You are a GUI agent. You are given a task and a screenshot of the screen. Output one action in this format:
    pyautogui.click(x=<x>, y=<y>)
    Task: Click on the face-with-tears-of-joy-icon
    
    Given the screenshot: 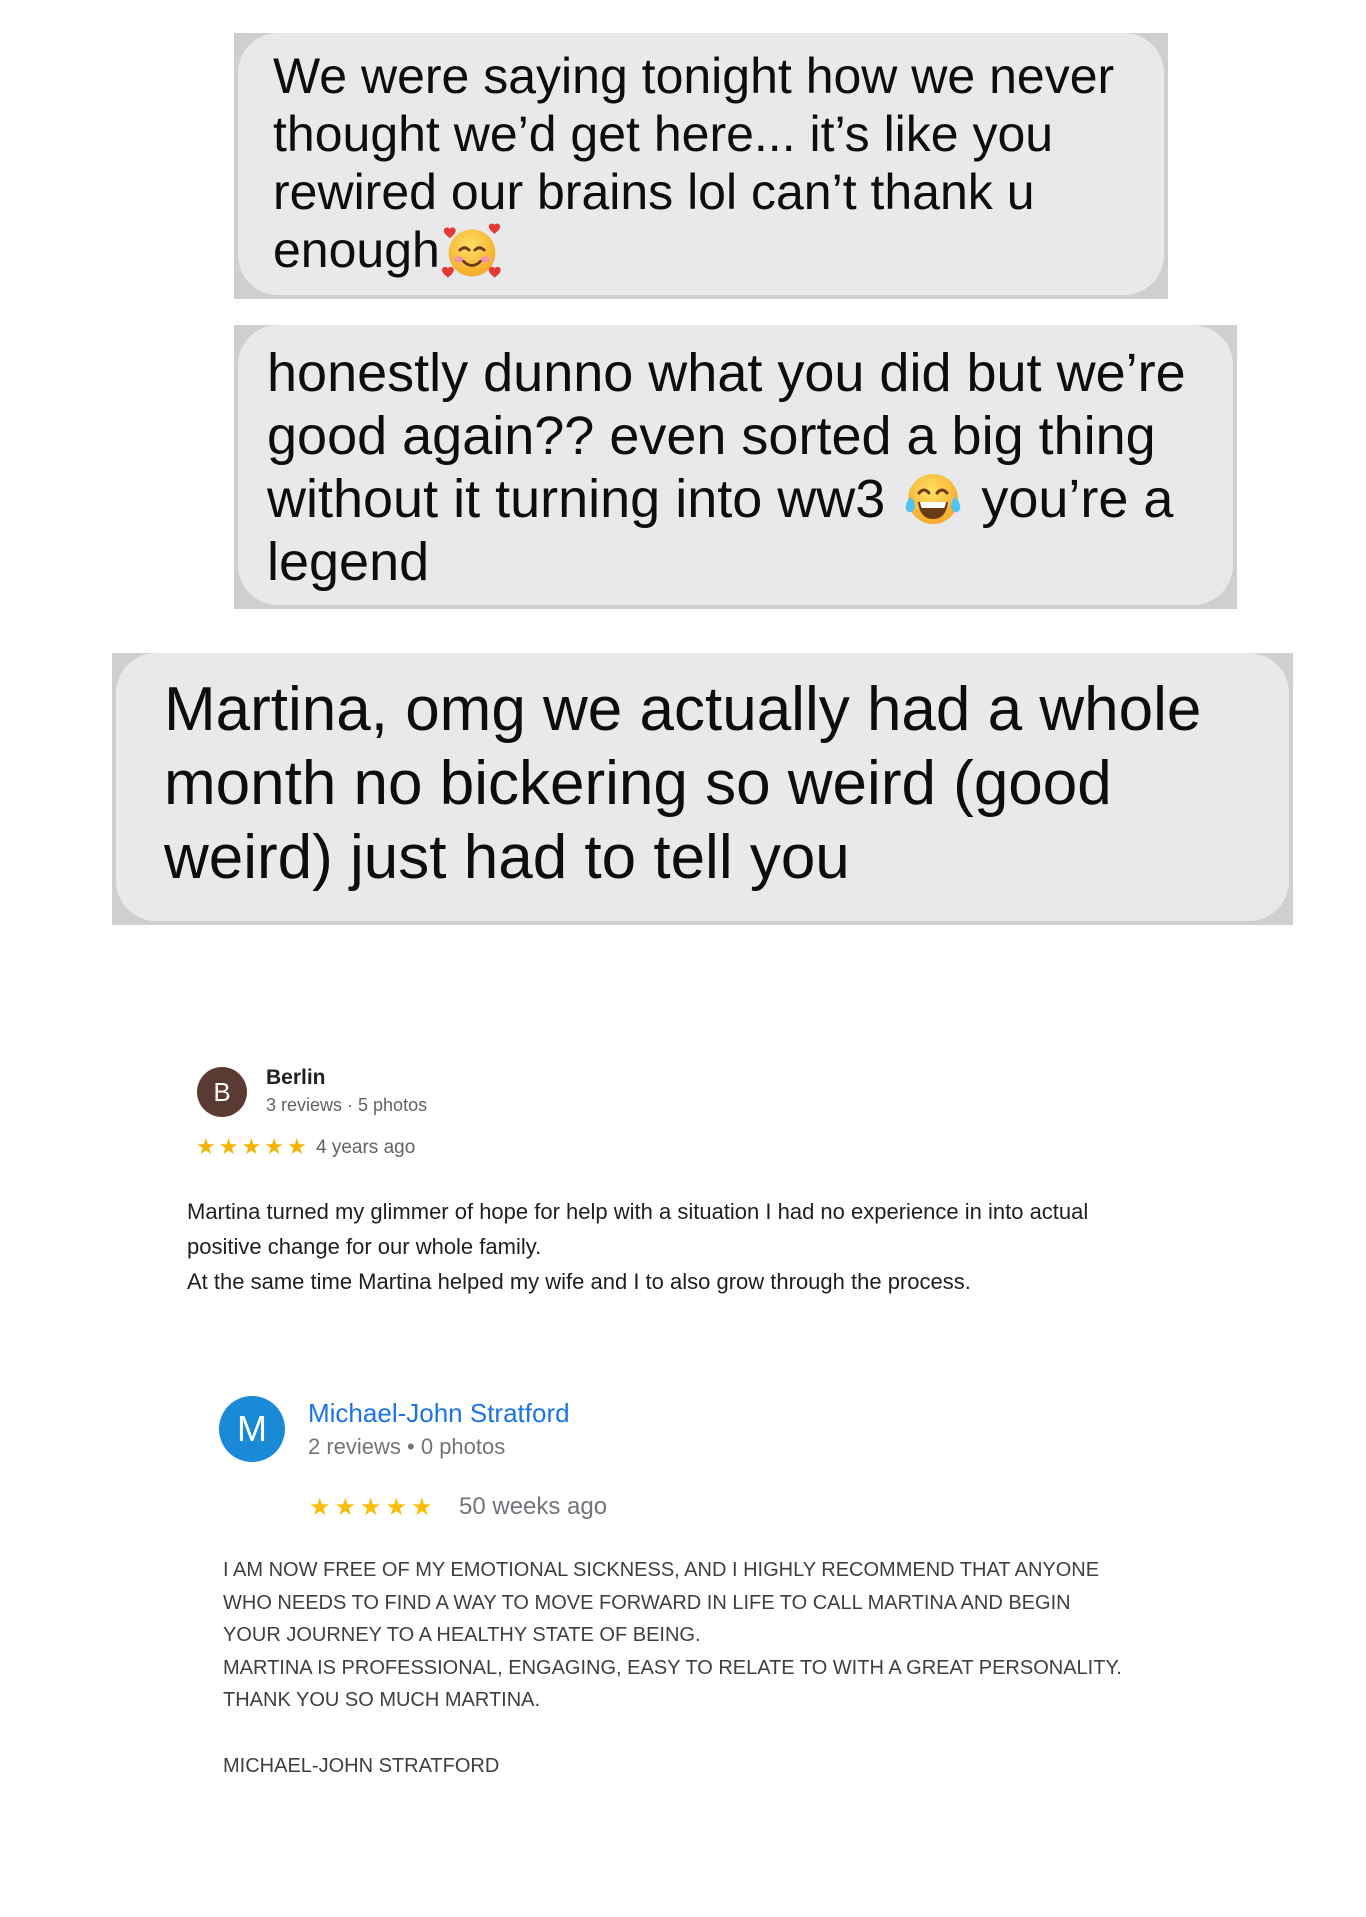 What is the action you would take?
    pyautogui.click(x=933, y=499)
    